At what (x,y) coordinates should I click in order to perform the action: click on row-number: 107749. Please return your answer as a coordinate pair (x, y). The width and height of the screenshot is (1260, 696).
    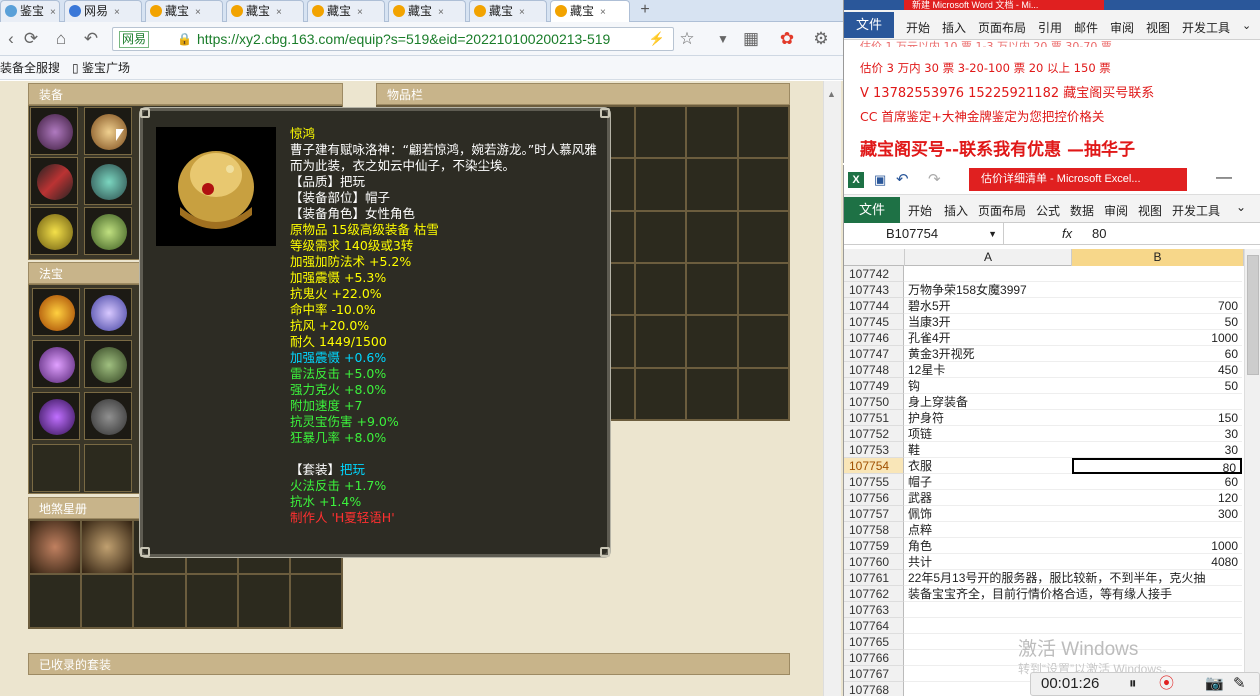
    Looking at the image, I should click on (874, 386).